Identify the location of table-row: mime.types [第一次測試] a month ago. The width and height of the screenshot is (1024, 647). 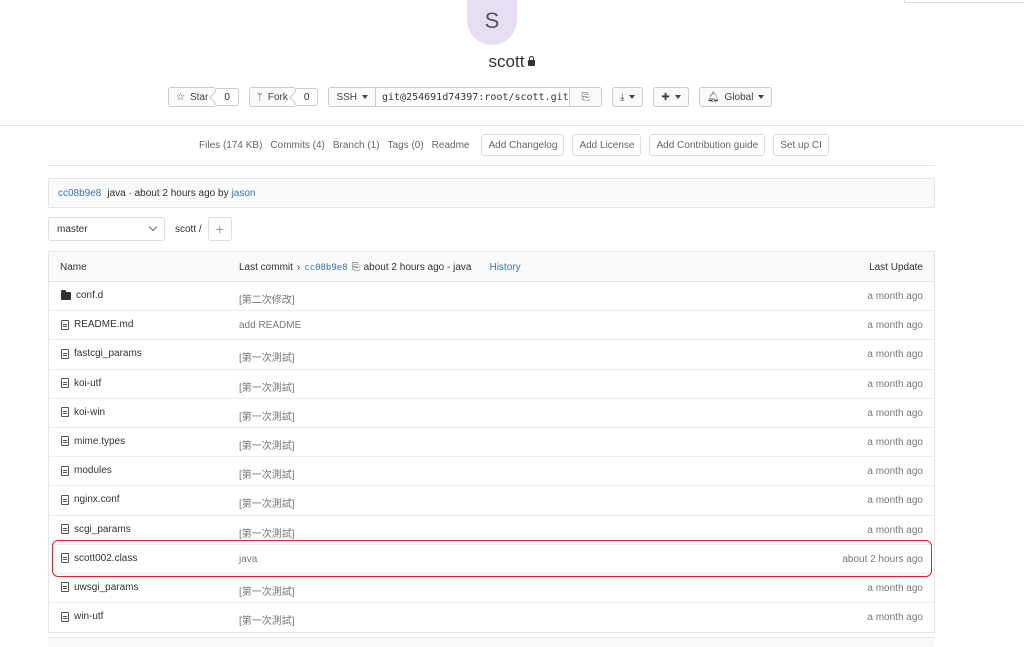
(491, 443).